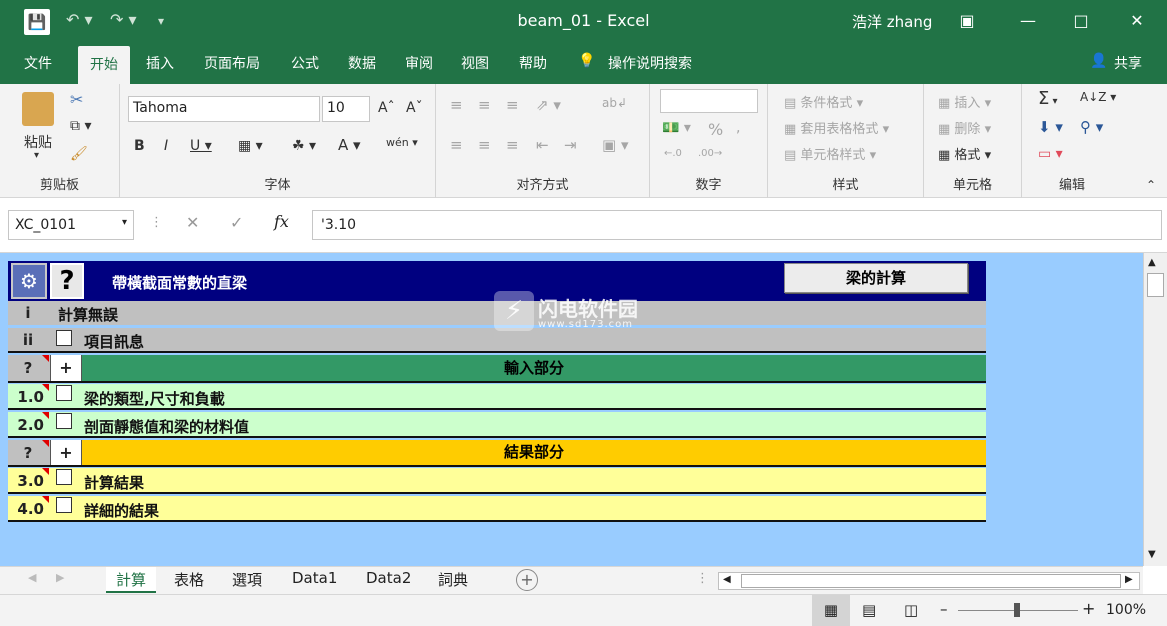  Describe the element at coordinates (79, 154) in the screenshot. I see `format-painter-icon: 🖌` at that location.